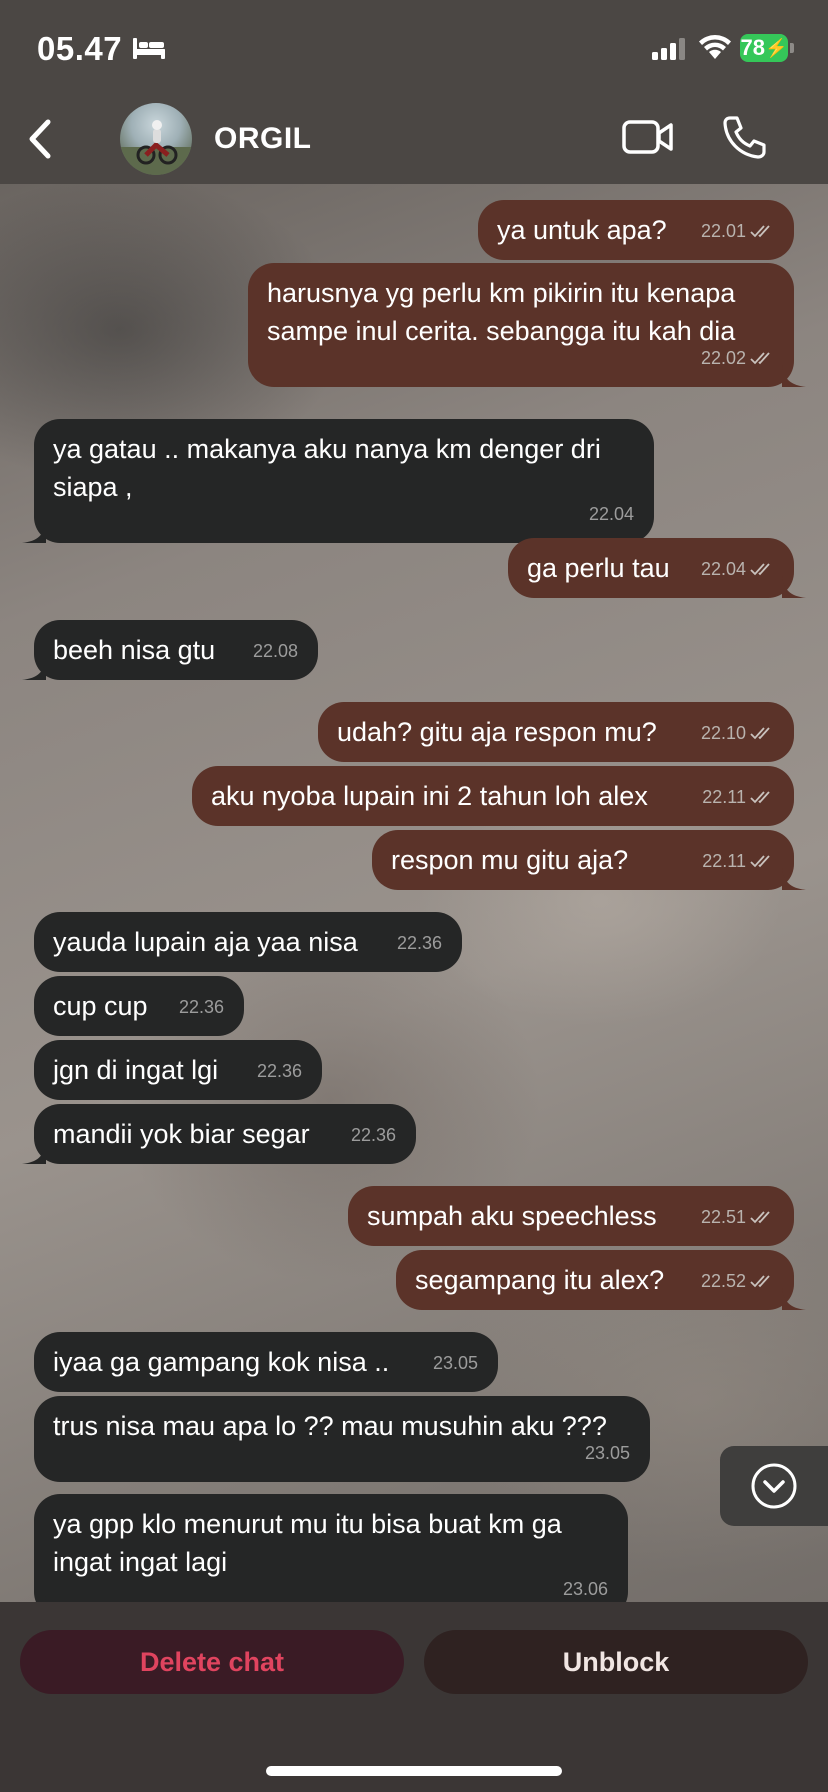 The image size is (828, 1792). What do you see at coordinates (723, 231) in the screenshot?
I see `message-time: 22.01` at bounding box center [723, 231].